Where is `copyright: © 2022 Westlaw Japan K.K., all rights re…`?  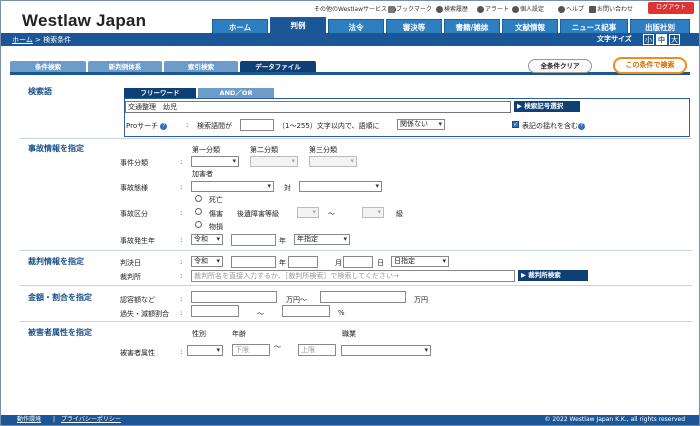
copyright: © 2022 Westlaw Japan K.K., all rights re… is located at coordinates (614, 419).